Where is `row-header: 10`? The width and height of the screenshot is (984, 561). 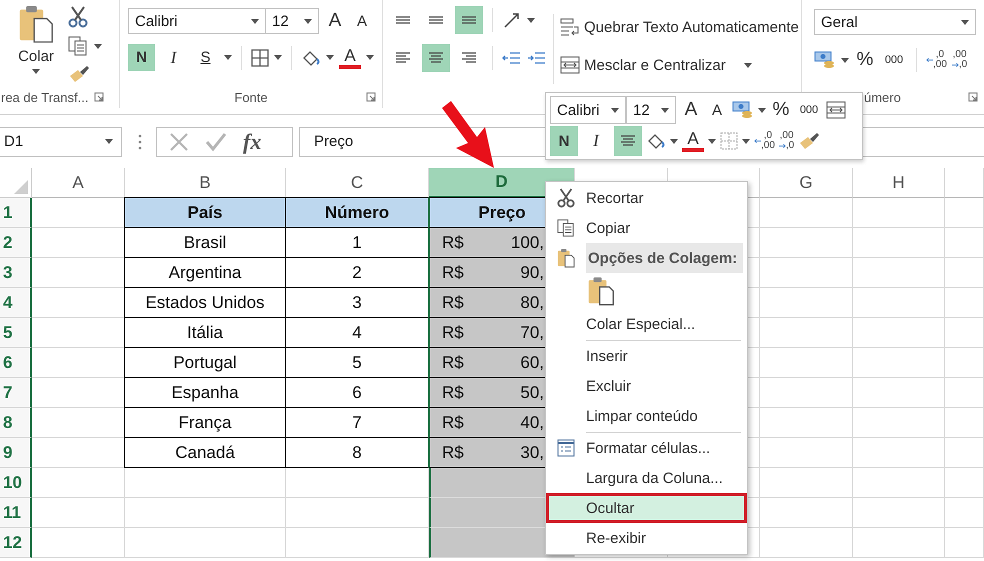 row-header: 10 is located at coordinates (16, 483).